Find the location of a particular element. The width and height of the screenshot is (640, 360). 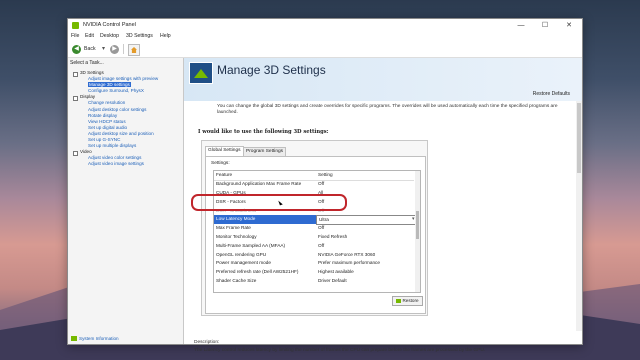

table-row: Max Frame Rate Off is located at coordinates (314, 228).